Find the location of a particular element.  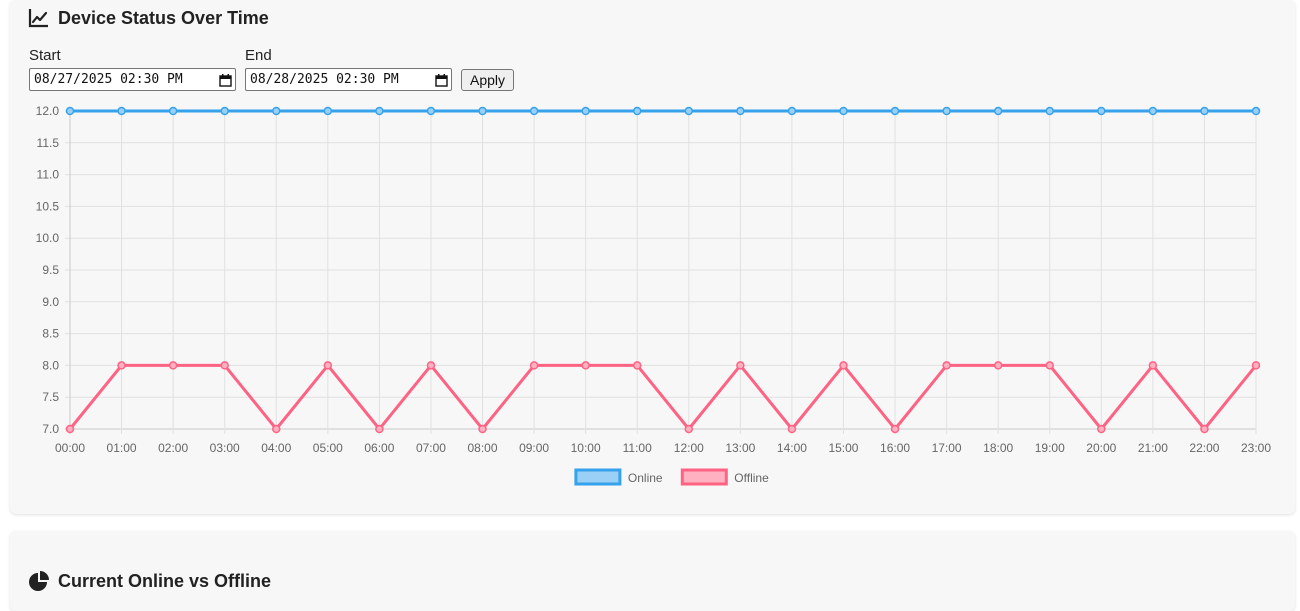

x-tick-label: 19:00 is located at coordinates (1050, 448).